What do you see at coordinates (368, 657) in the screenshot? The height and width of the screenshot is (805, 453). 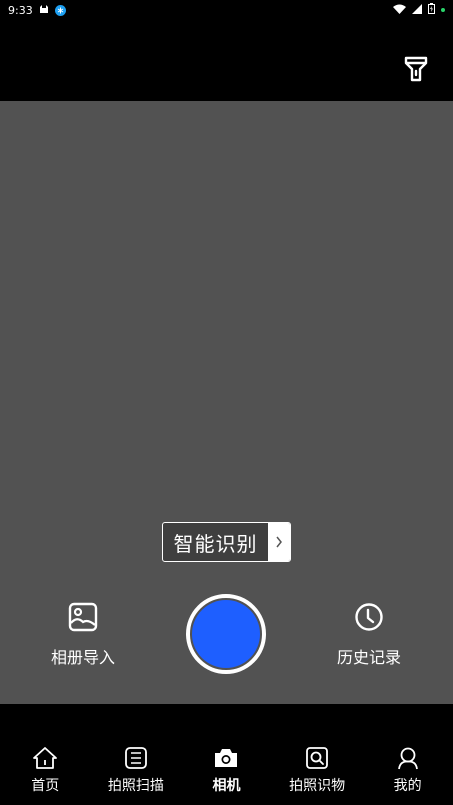 I see `history-label: 历史记录` at bounding box center [368, 657].